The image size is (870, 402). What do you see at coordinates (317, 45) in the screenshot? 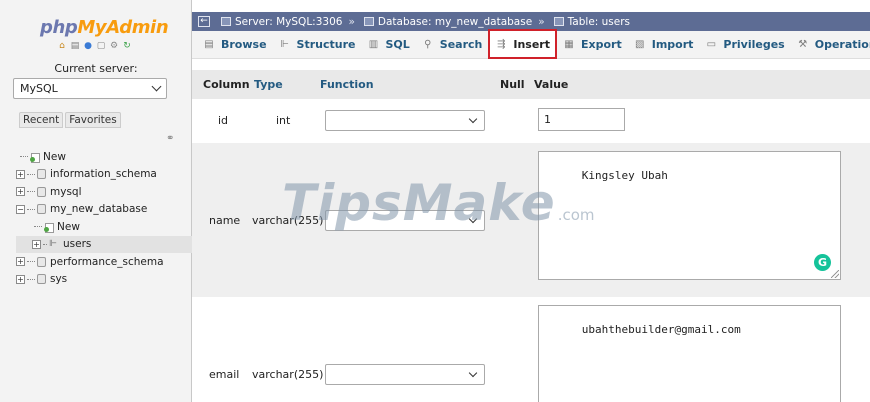
I see `tab-structure: ⊩ Structure` at bounding box center [317, 45].